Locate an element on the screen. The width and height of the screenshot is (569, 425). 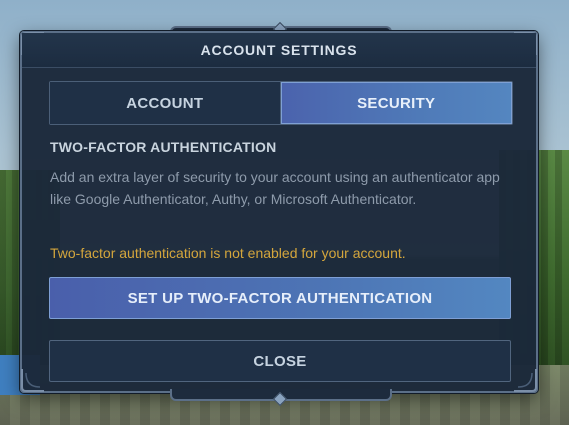
tab-security: SECURITY is located at coordinates (396, 103).